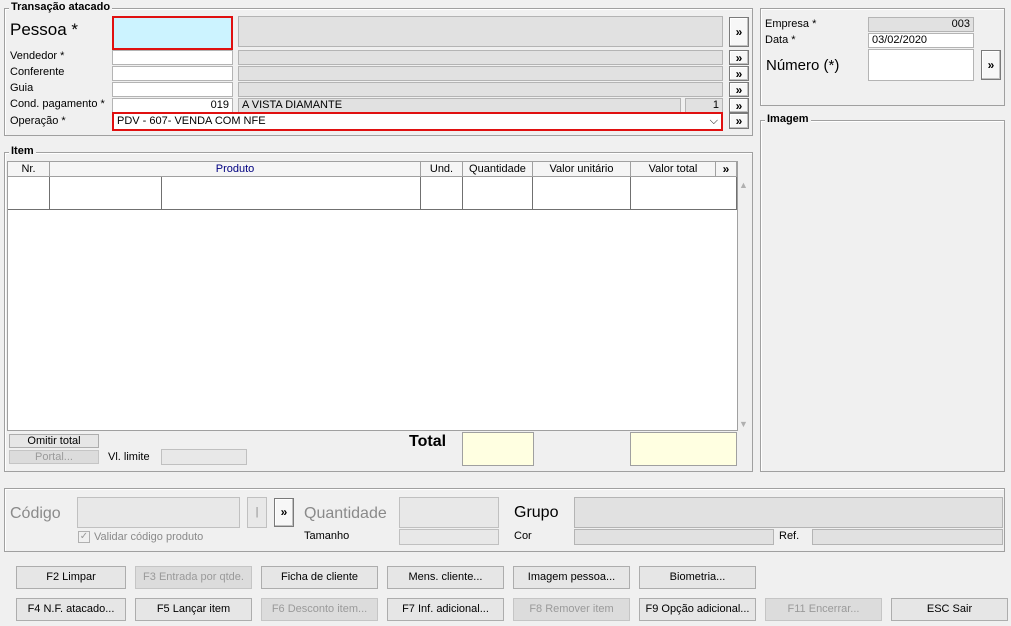 This screenshot has height=626, width=1011. Describe the element at coordinates (61, 7) in the screenshot. I see `transacao-group-title: Transação atacado` at that location.